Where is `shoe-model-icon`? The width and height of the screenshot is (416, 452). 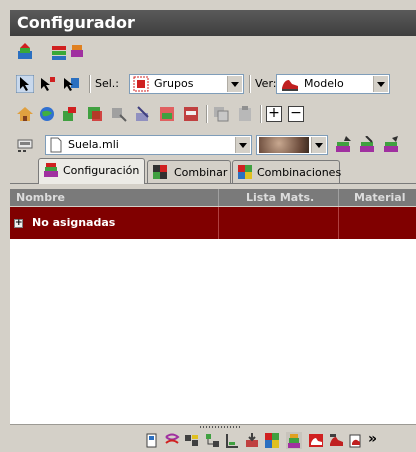 shoe-model-icon is located at coordinates (290, 85).